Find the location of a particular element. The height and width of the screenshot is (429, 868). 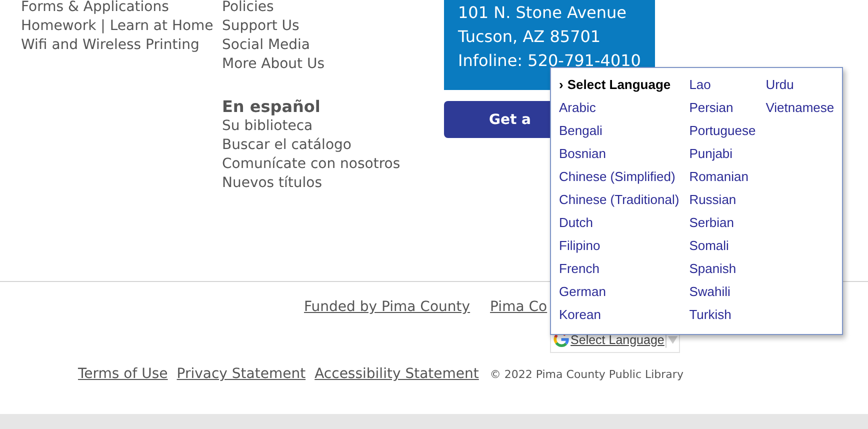

address-line: 101 N. Stone Avenue is located at coordinates (542, 13).